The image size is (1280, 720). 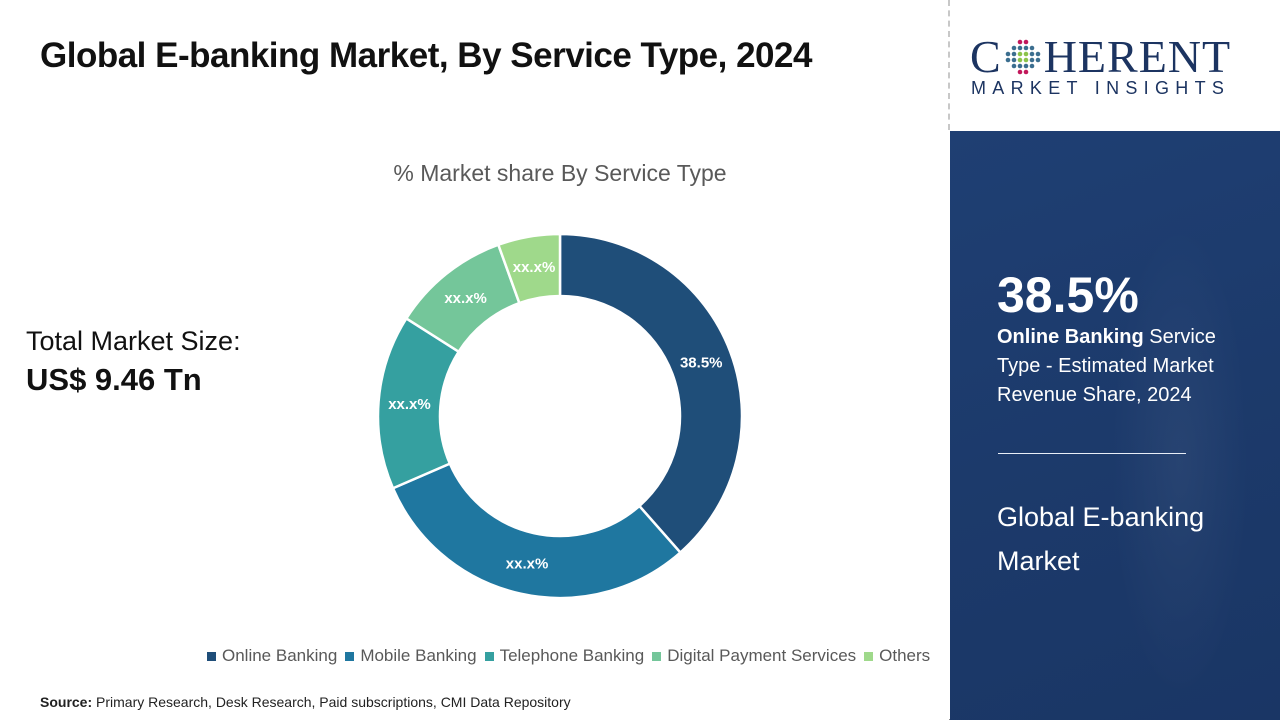 I want to click on total-market-size-label: Total Market Size:, so click(x=133, y=341).